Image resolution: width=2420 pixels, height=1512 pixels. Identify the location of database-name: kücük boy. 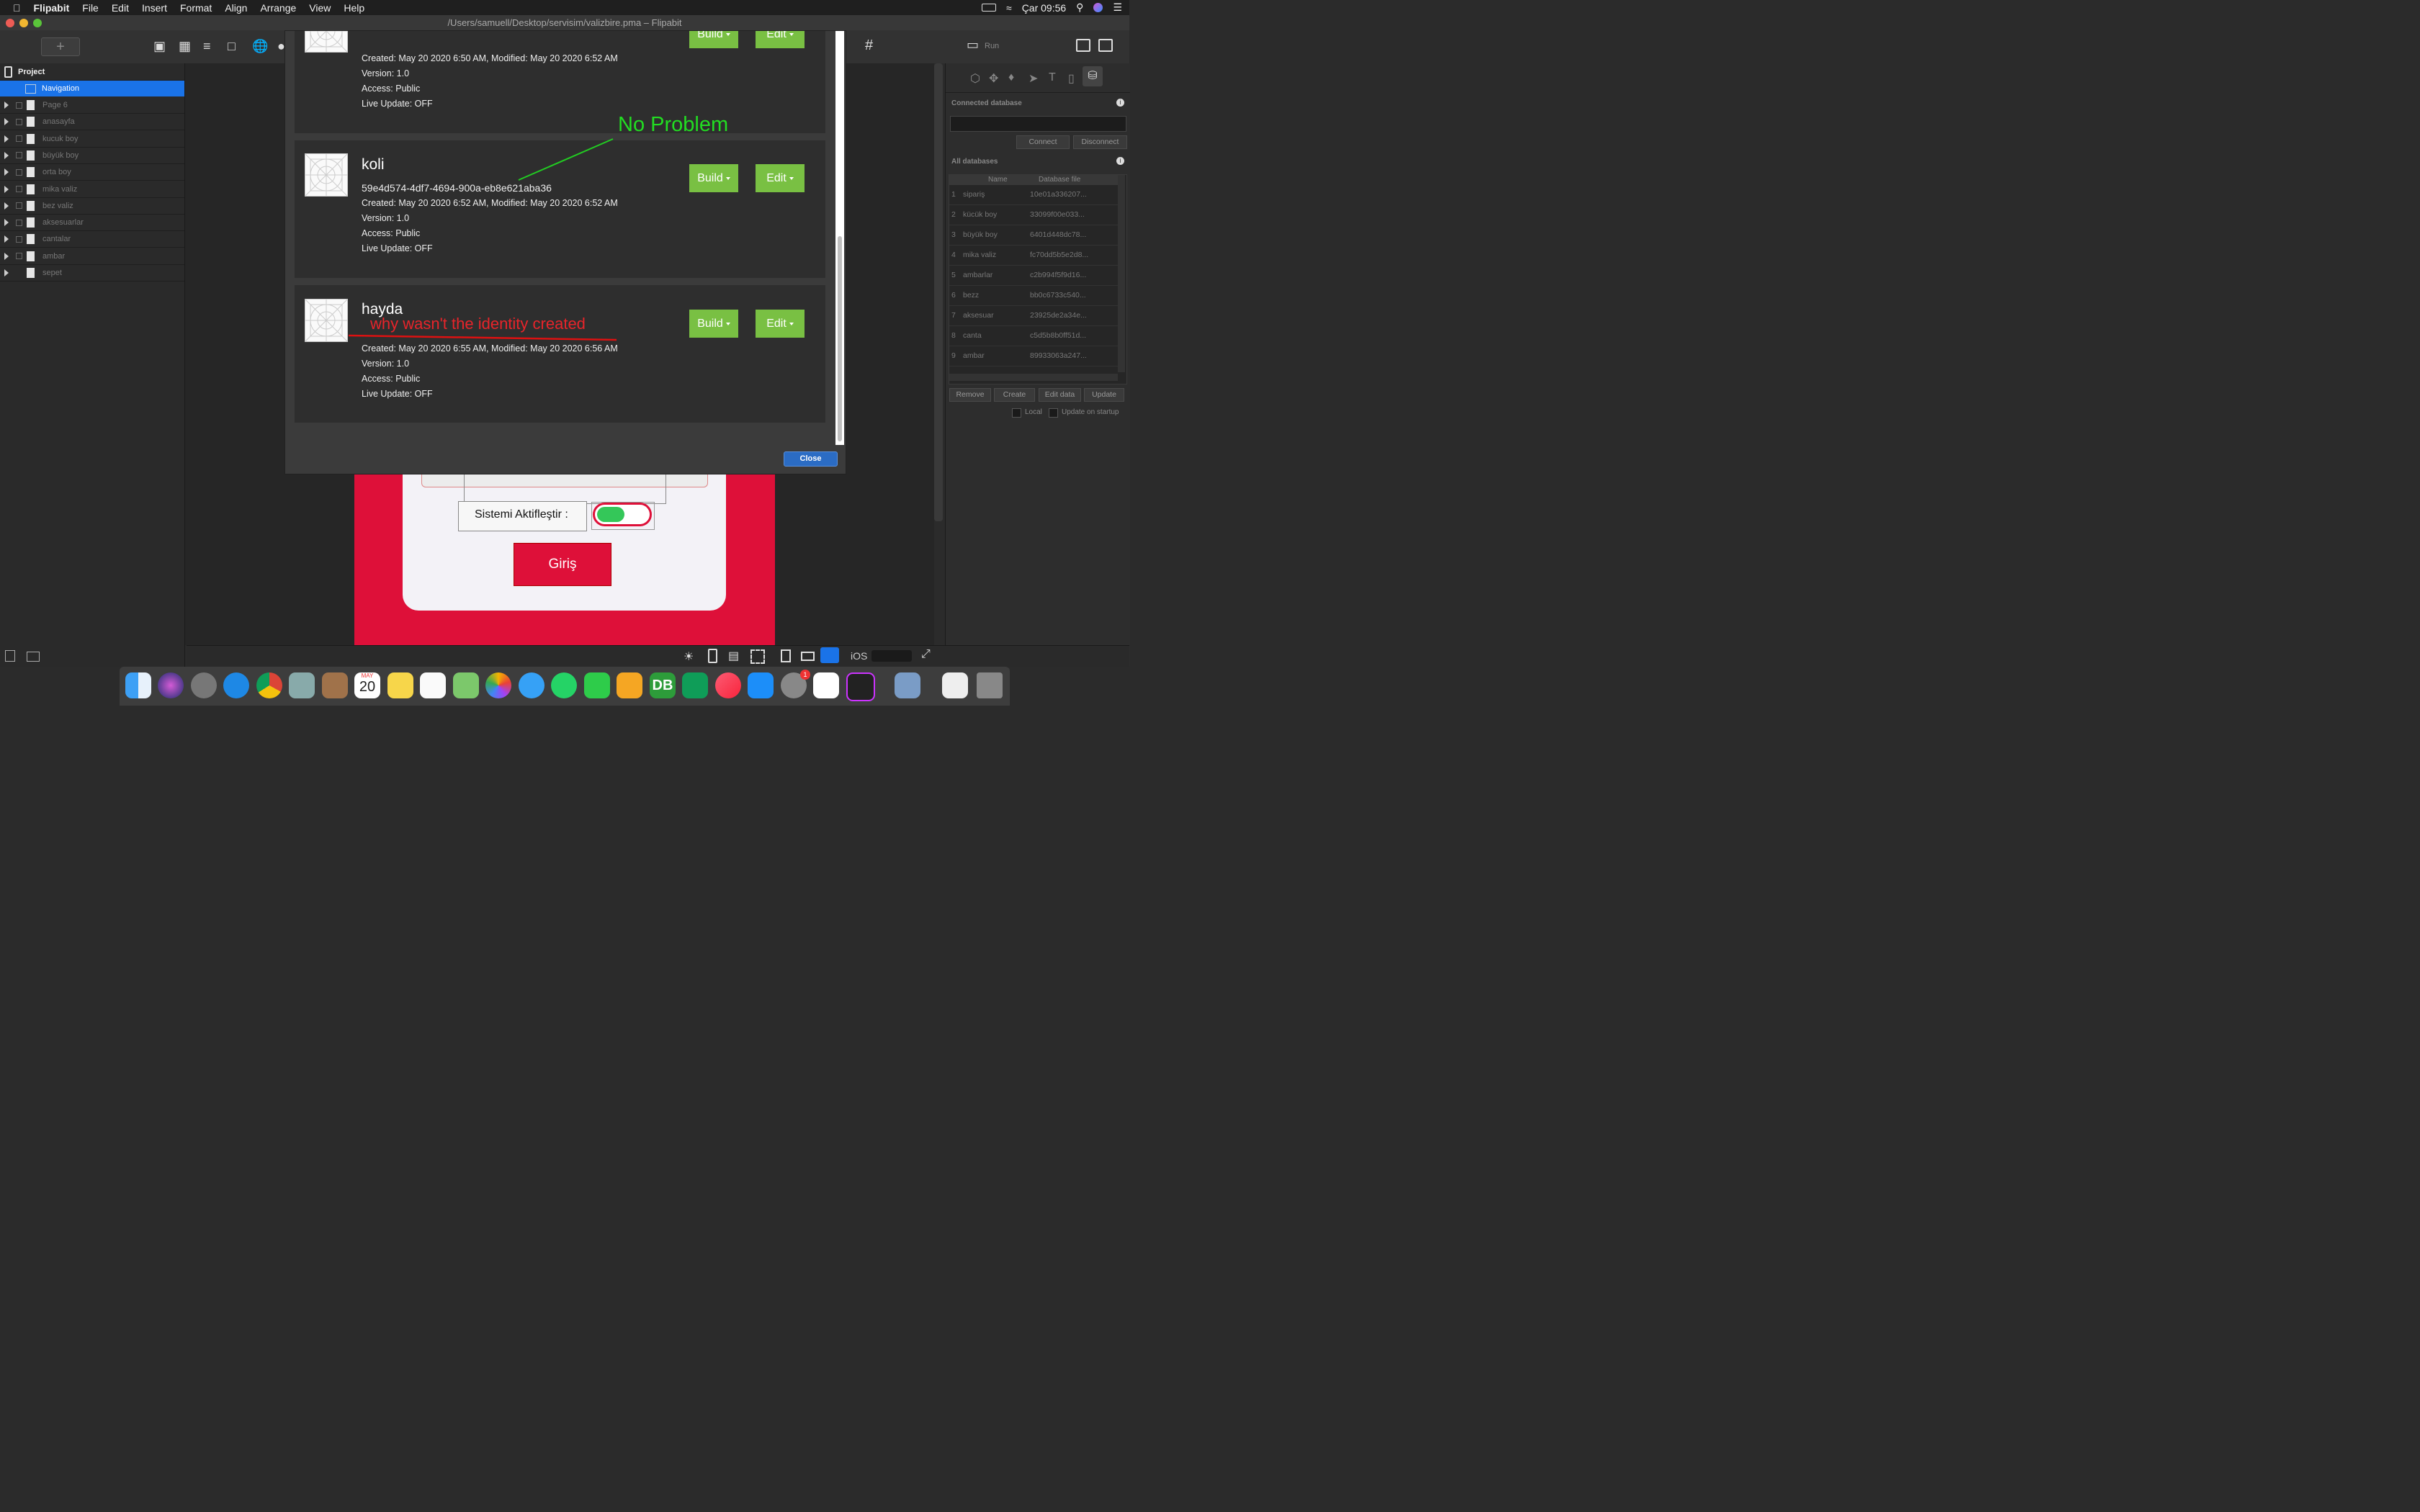
(980, 214).